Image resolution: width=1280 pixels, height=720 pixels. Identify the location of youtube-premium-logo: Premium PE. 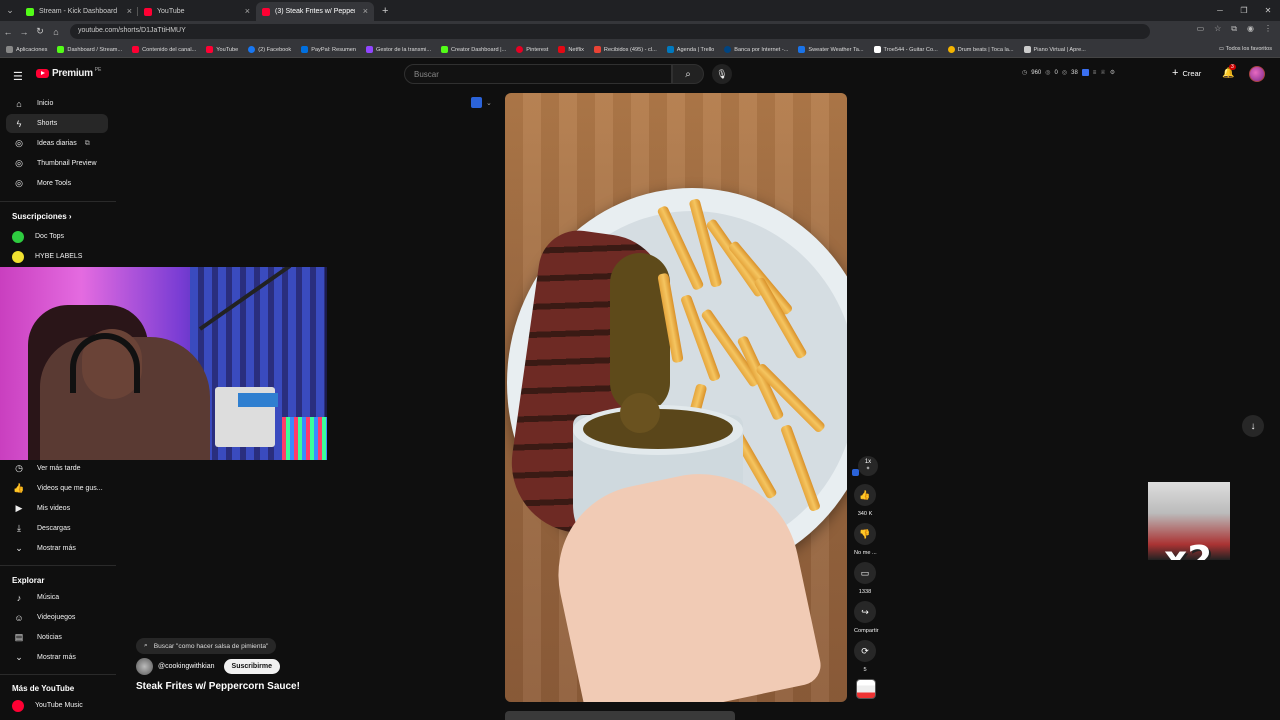
(68, 73).